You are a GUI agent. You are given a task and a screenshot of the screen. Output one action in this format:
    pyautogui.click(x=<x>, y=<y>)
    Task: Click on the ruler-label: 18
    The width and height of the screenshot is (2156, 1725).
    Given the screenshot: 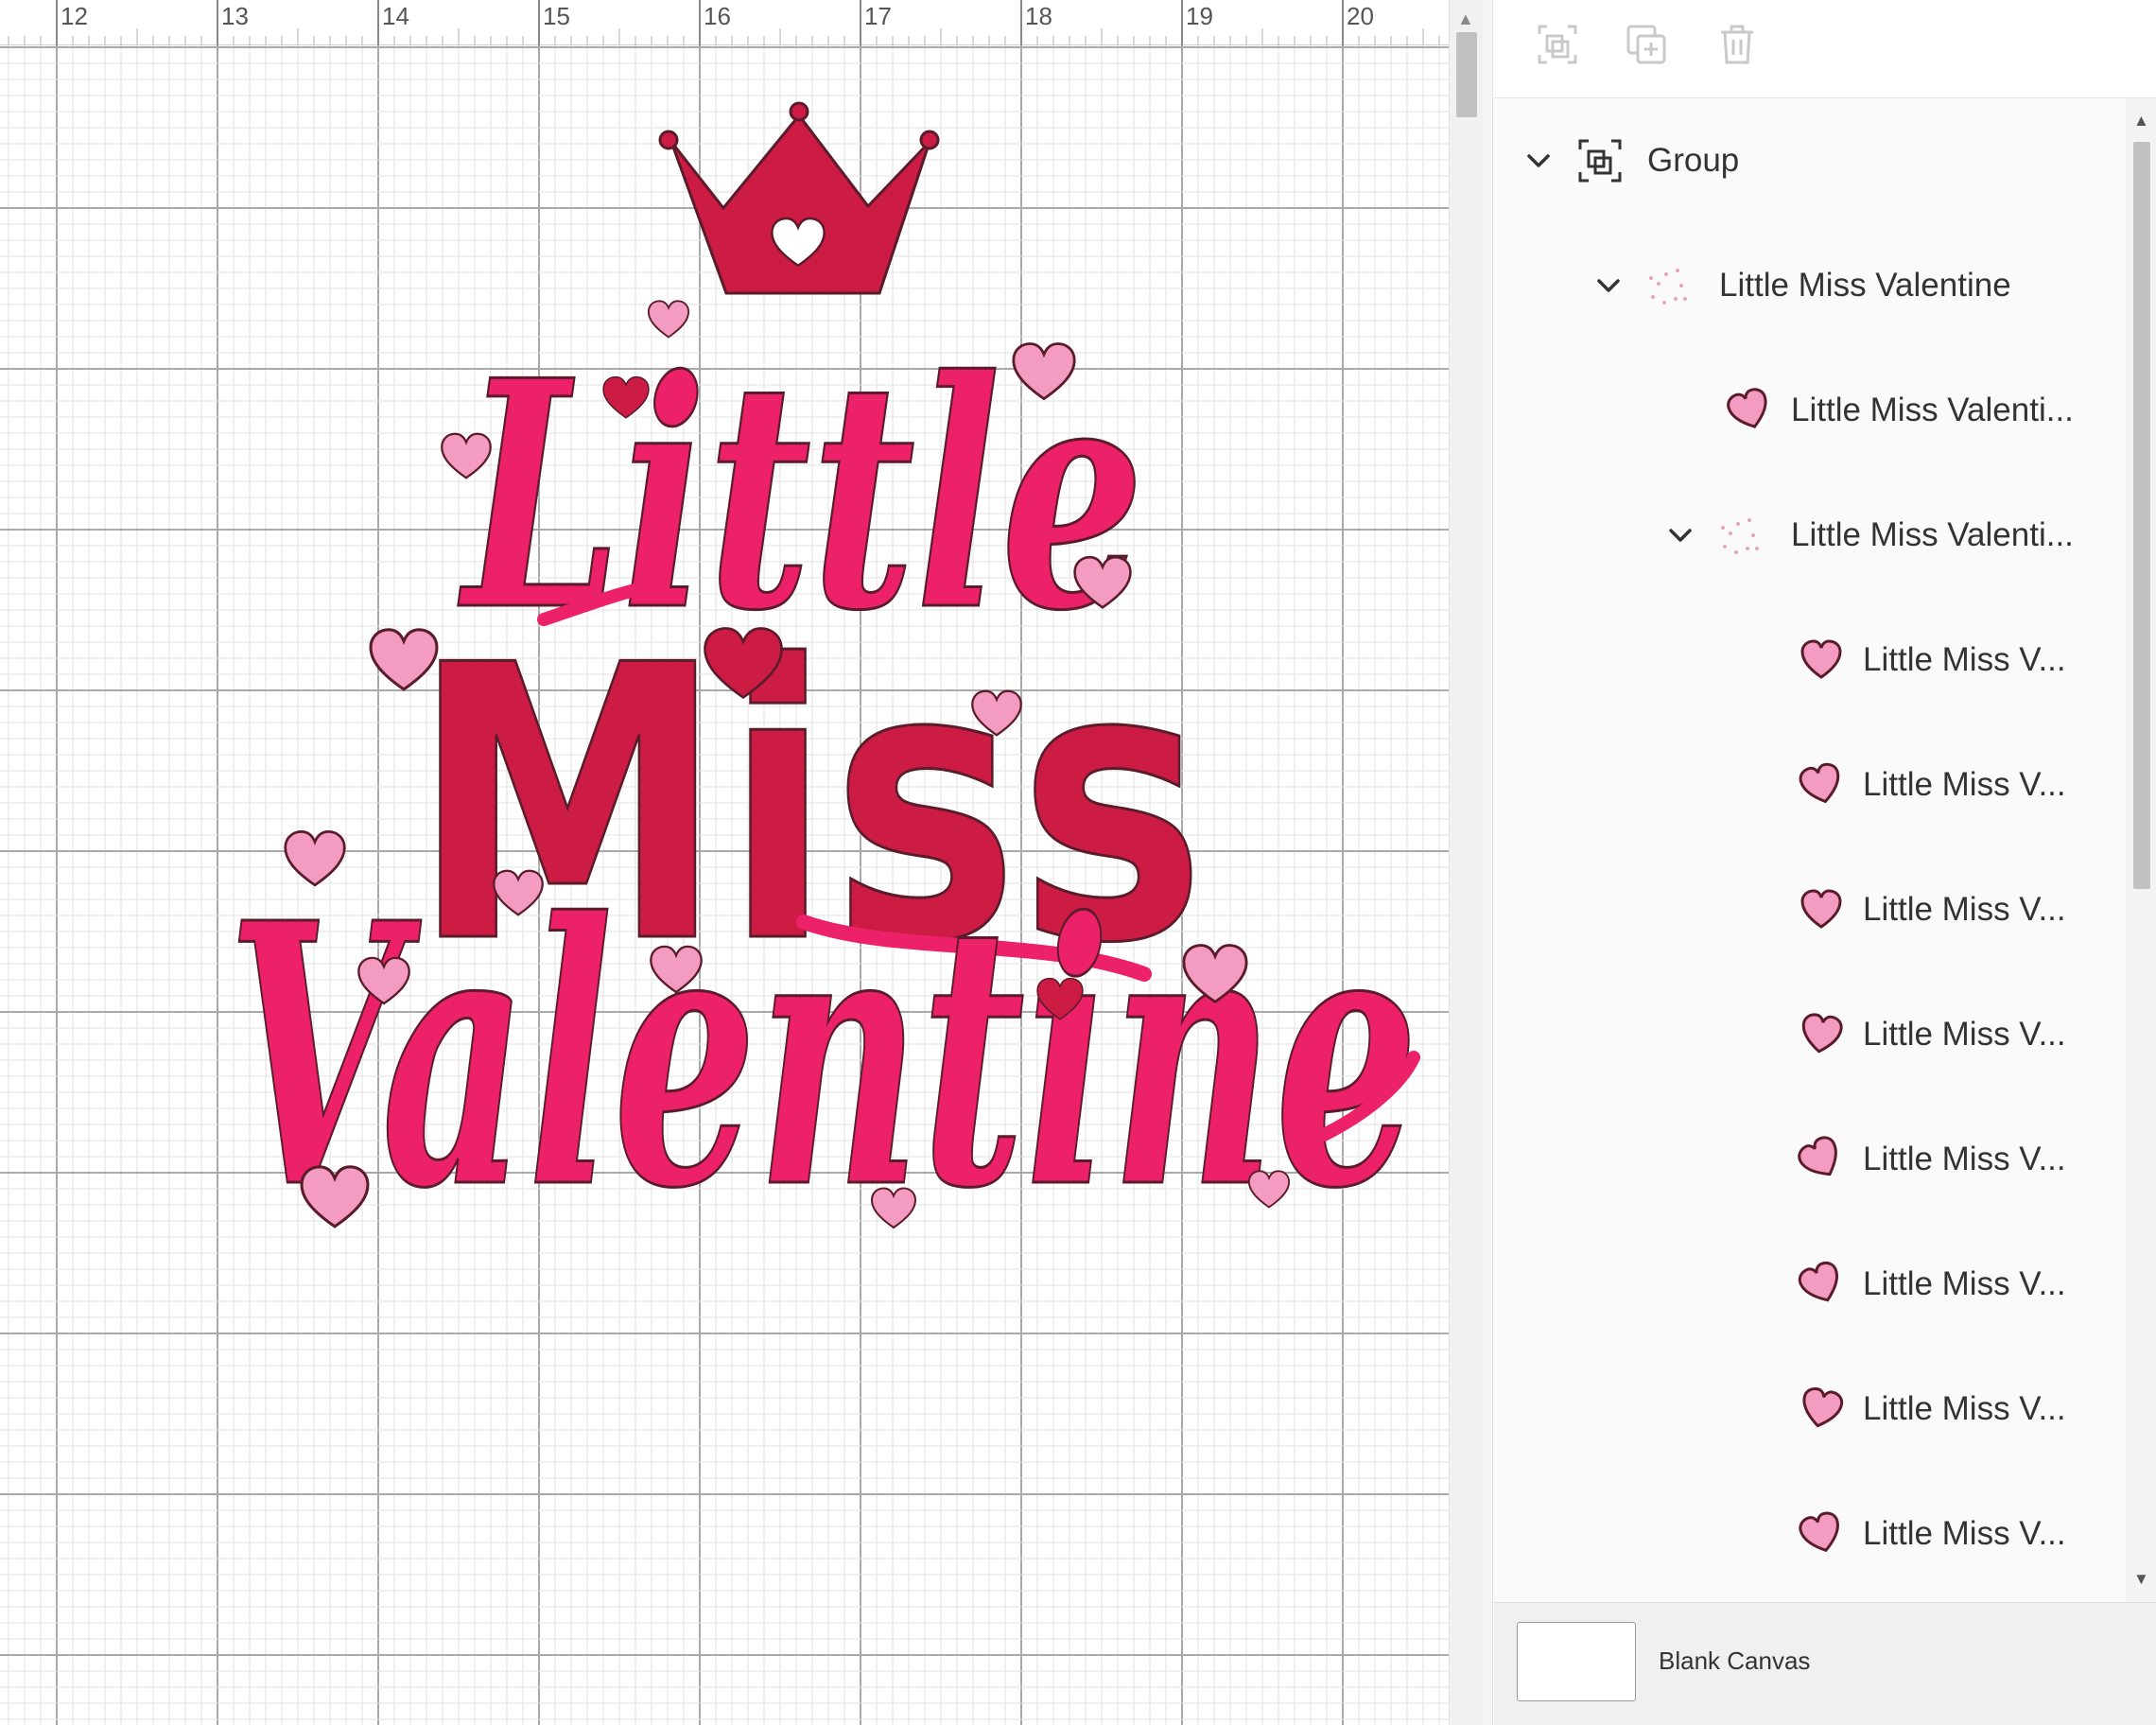 What is the action you would take?
    pyautogui.click(x=1038, y=16)
    